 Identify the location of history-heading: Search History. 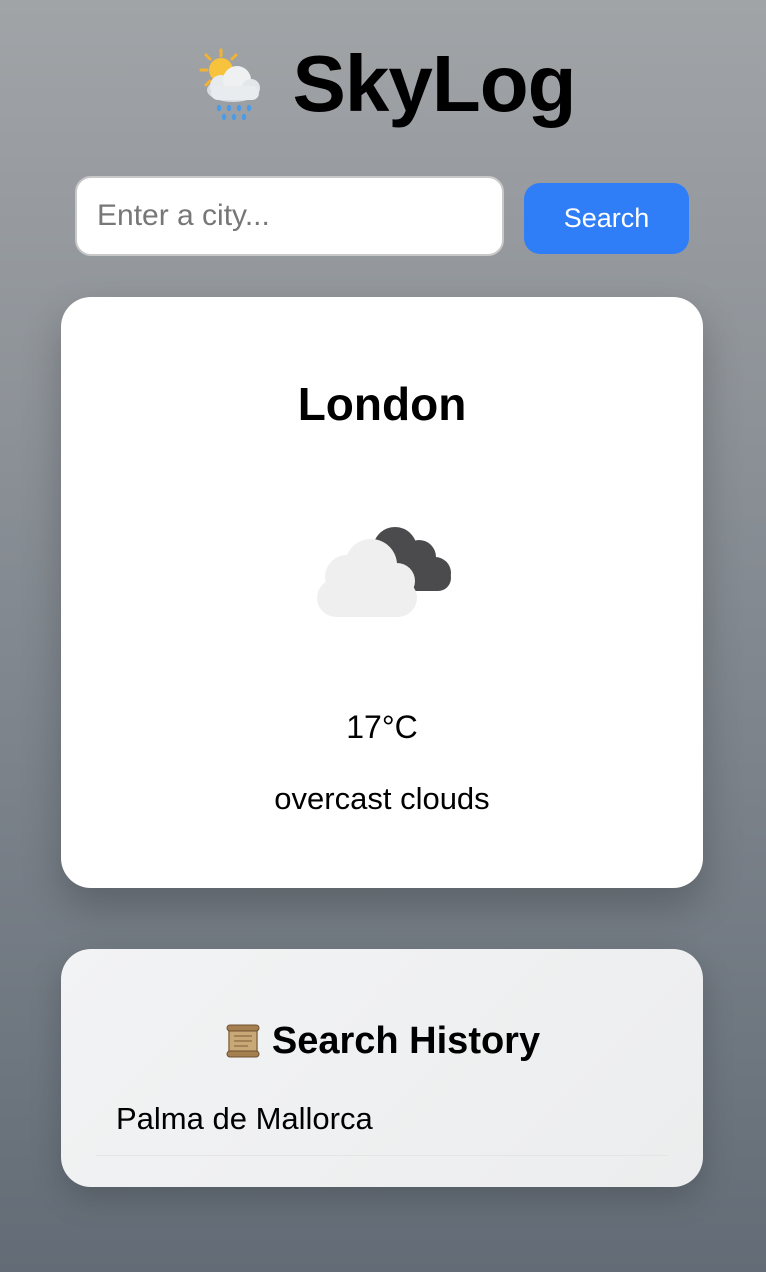
(382, 1041).